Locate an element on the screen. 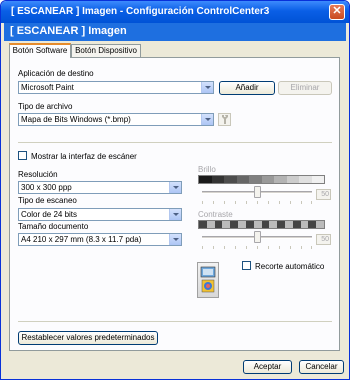 The image size is (350, 380). doc-size-label: Tamaño documento is located at coordinates (53, 226).